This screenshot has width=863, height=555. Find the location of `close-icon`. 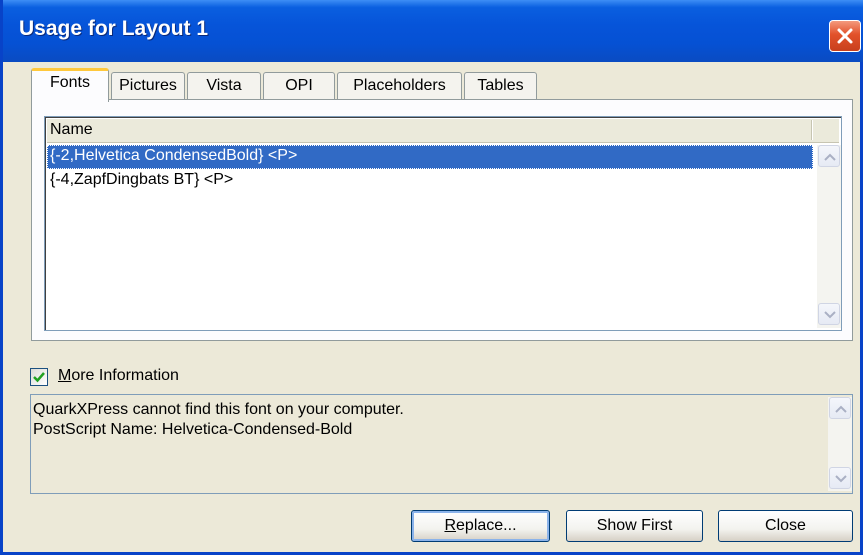

close-icon is located at coordinates (845, 36).